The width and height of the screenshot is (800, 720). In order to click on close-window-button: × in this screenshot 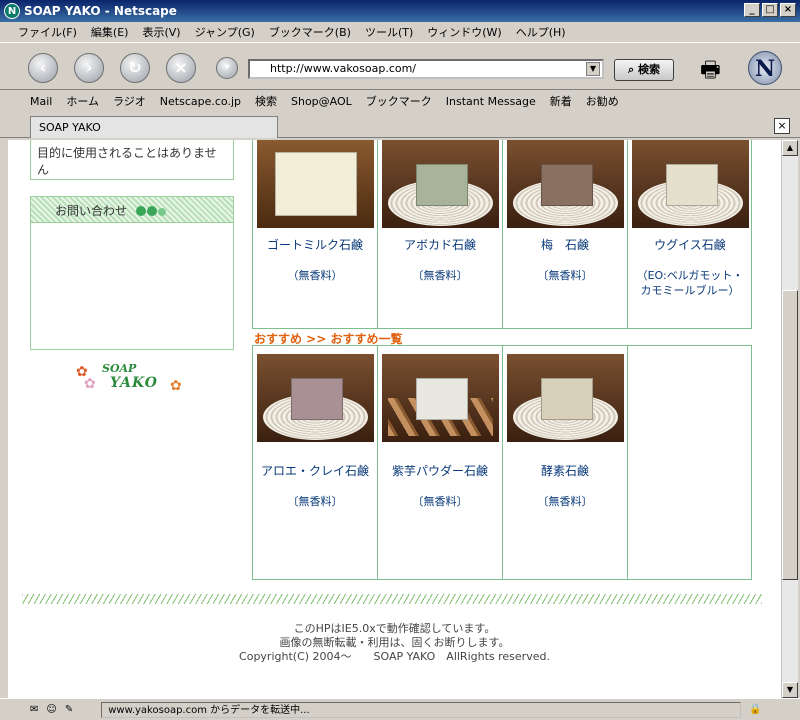, I will do `click(788, 10)`.